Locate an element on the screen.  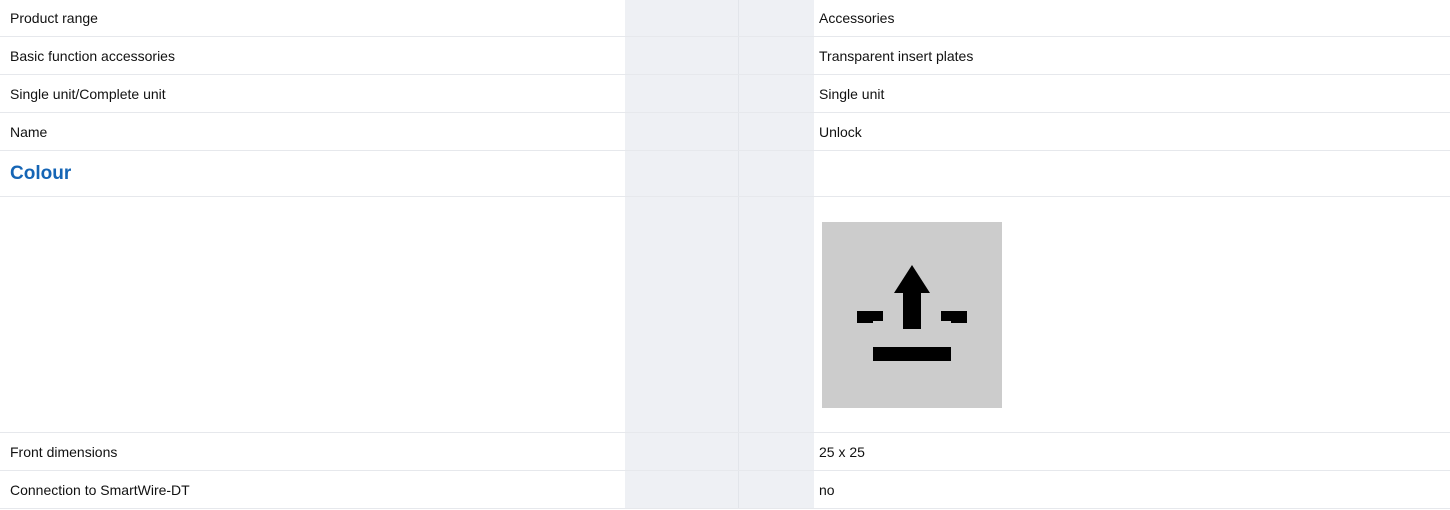
row-label: Single unit/Complete unit is located at coordinates (88, 93).